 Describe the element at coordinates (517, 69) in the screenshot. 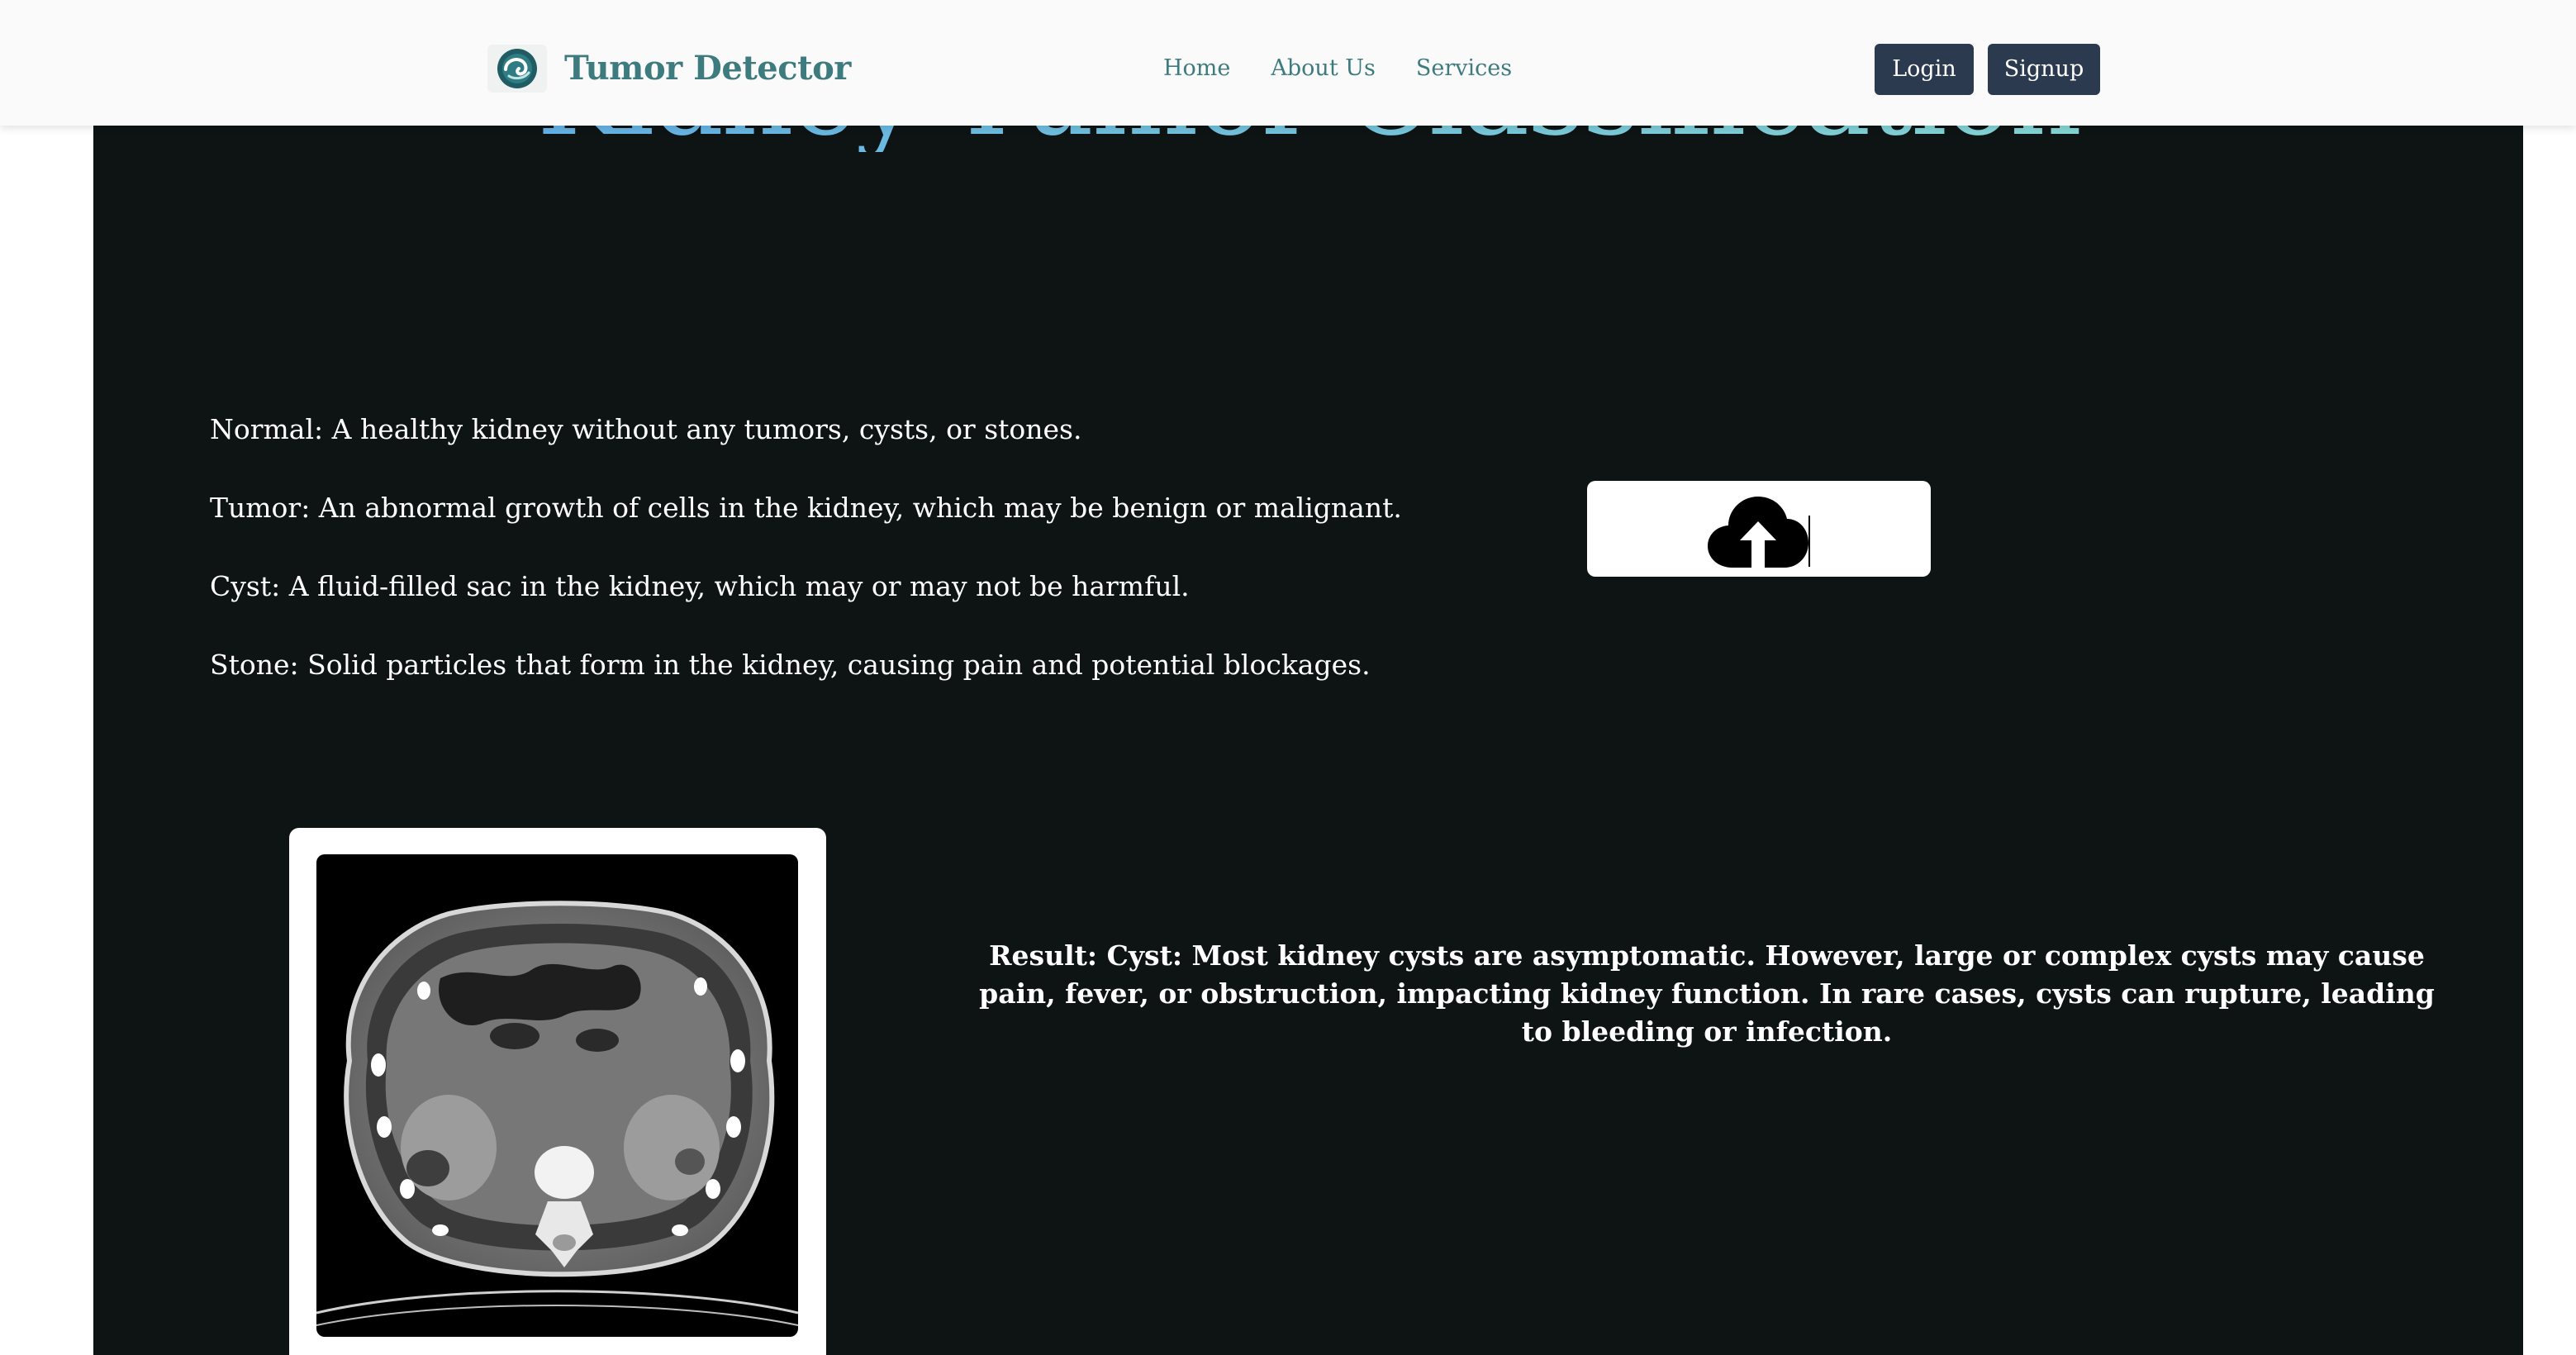

I see `kidney-logo-icon` at that location.